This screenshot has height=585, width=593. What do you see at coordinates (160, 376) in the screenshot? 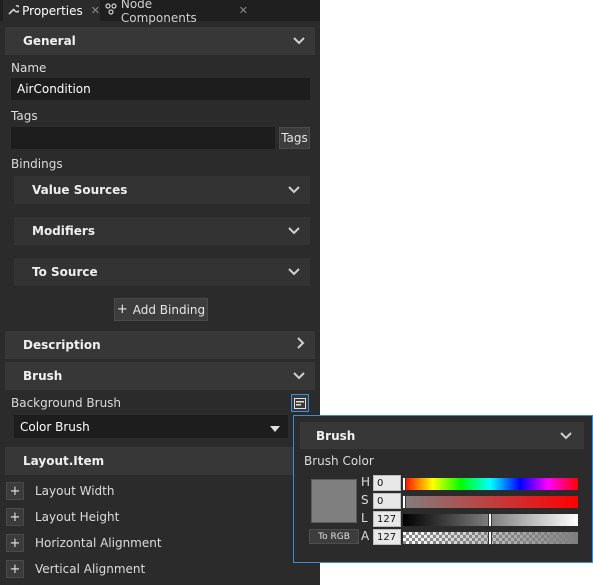
I see `brush-section-header: Brush` at bounding box center [160, 376].